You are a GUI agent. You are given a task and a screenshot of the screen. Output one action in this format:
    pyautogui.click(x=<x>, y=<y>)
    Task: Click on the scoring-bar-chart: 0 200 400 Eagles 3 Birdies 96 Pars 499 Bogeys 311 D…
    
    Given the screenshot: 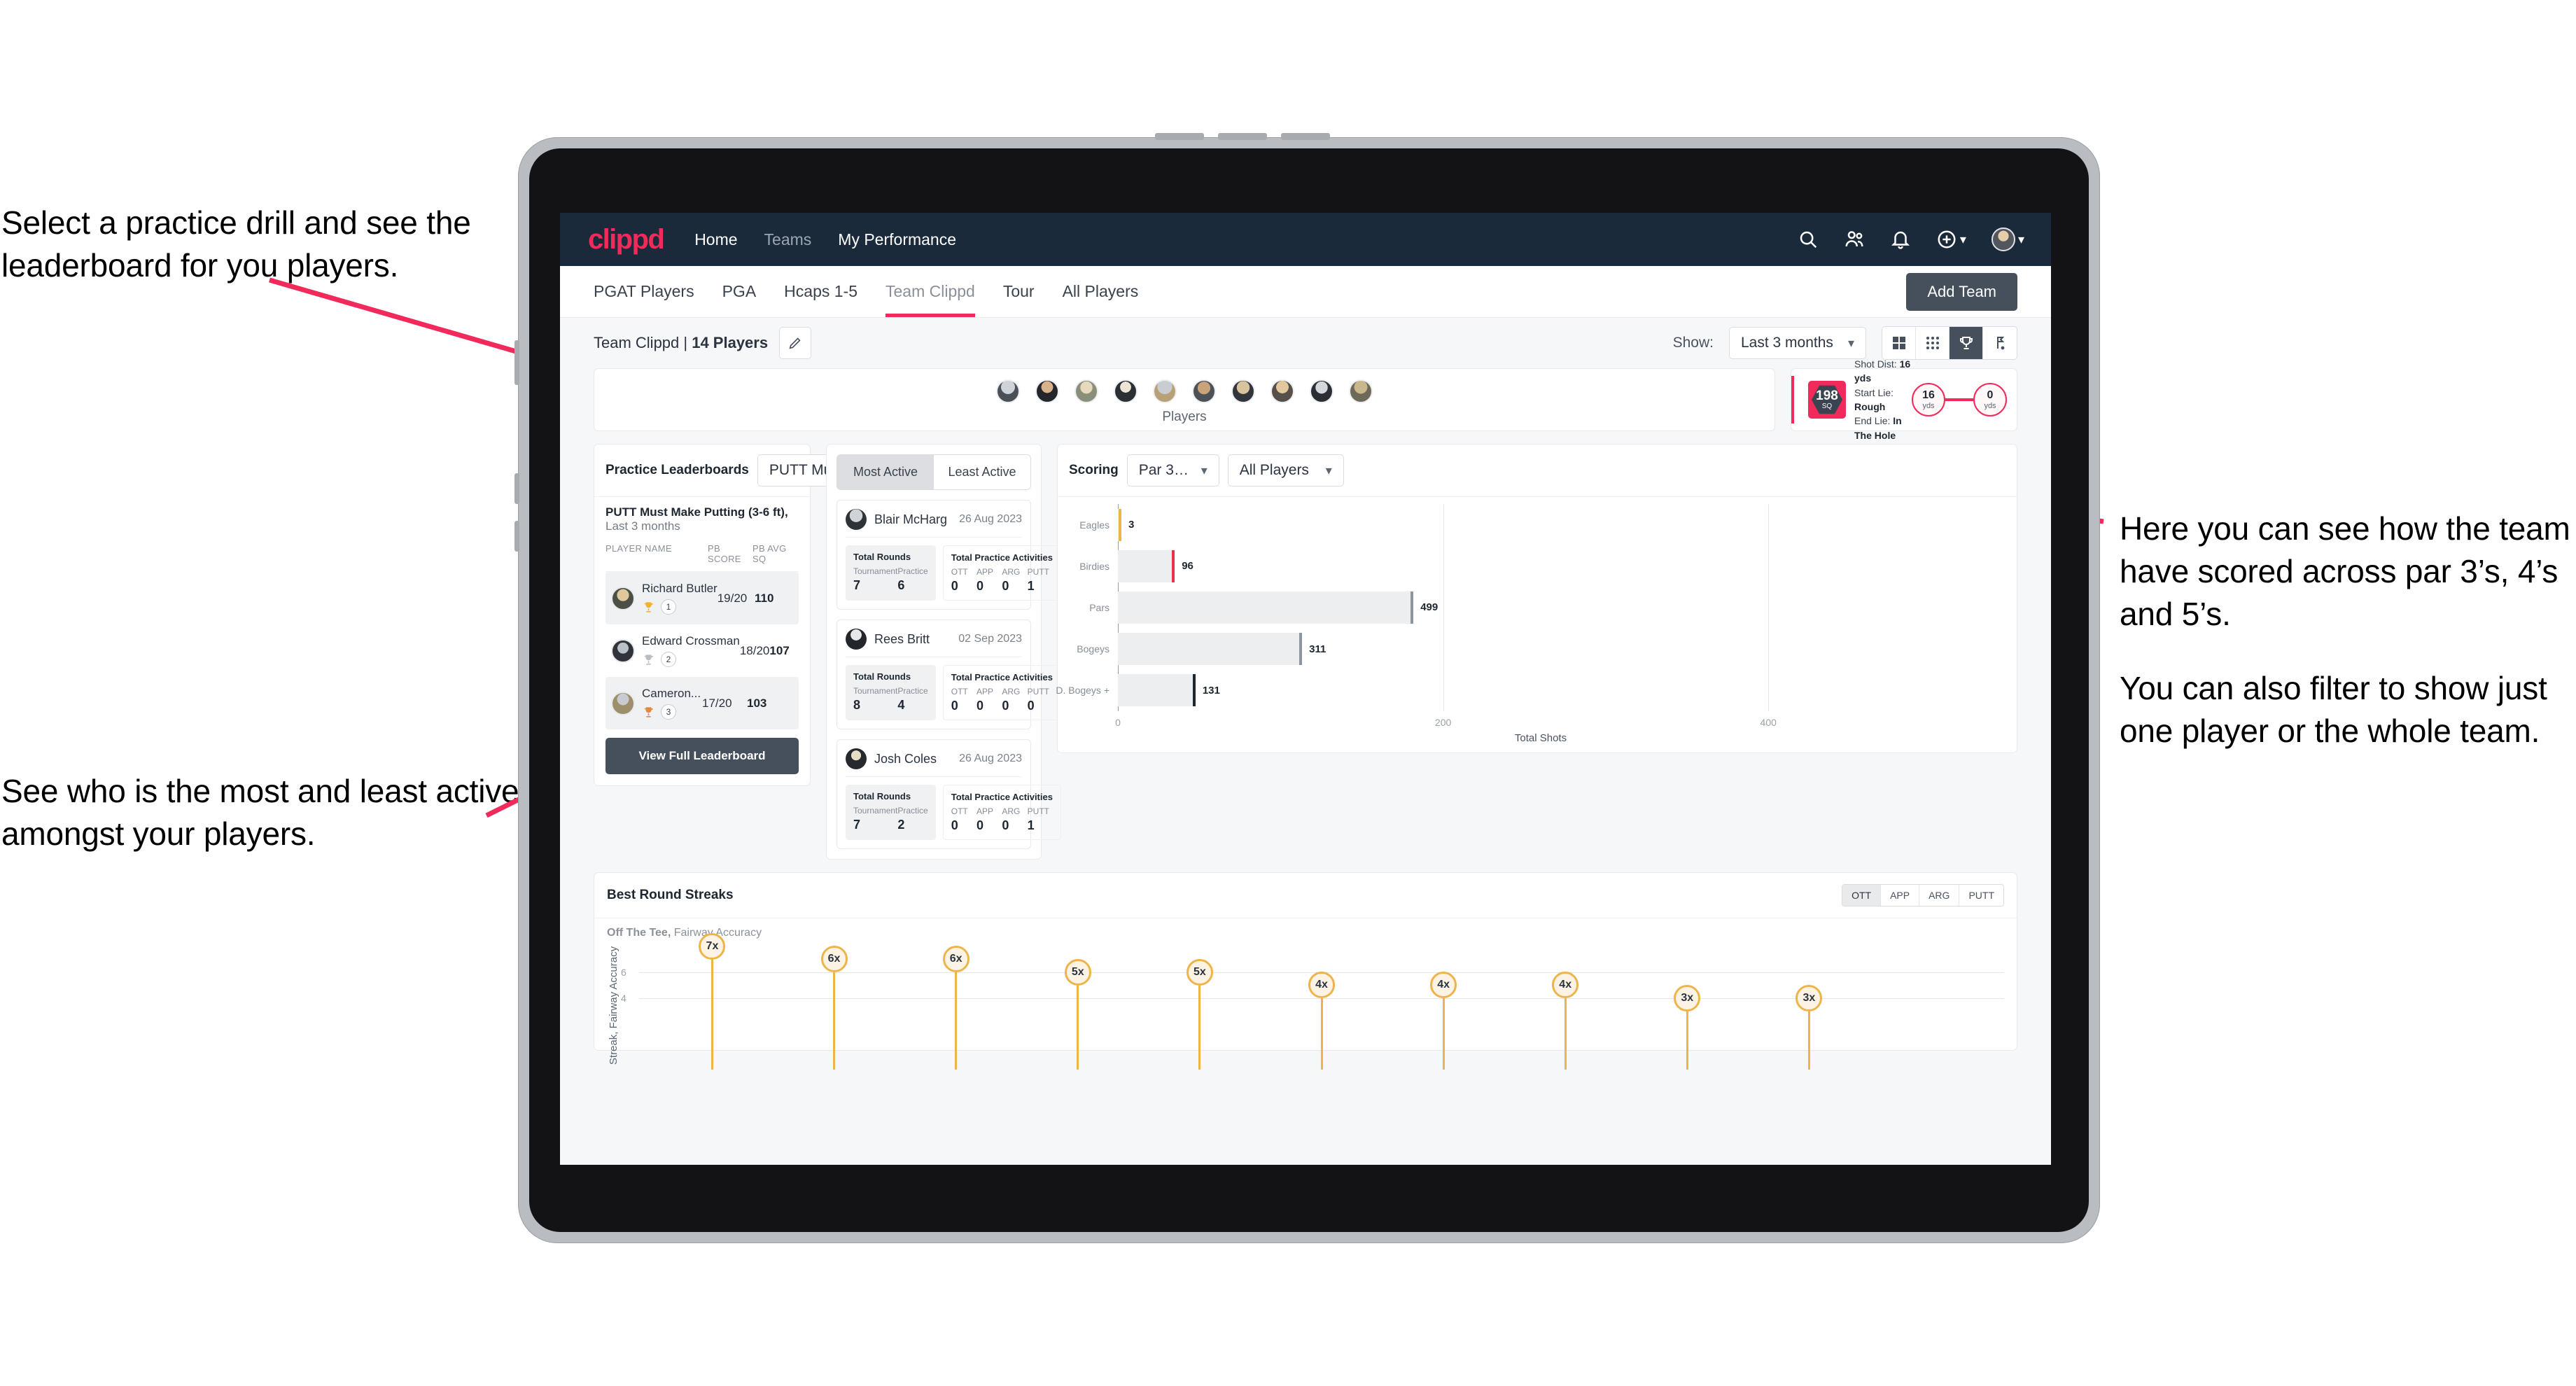 What is the action you would take?
    pyautogui.click(x=1509, y=616)
    